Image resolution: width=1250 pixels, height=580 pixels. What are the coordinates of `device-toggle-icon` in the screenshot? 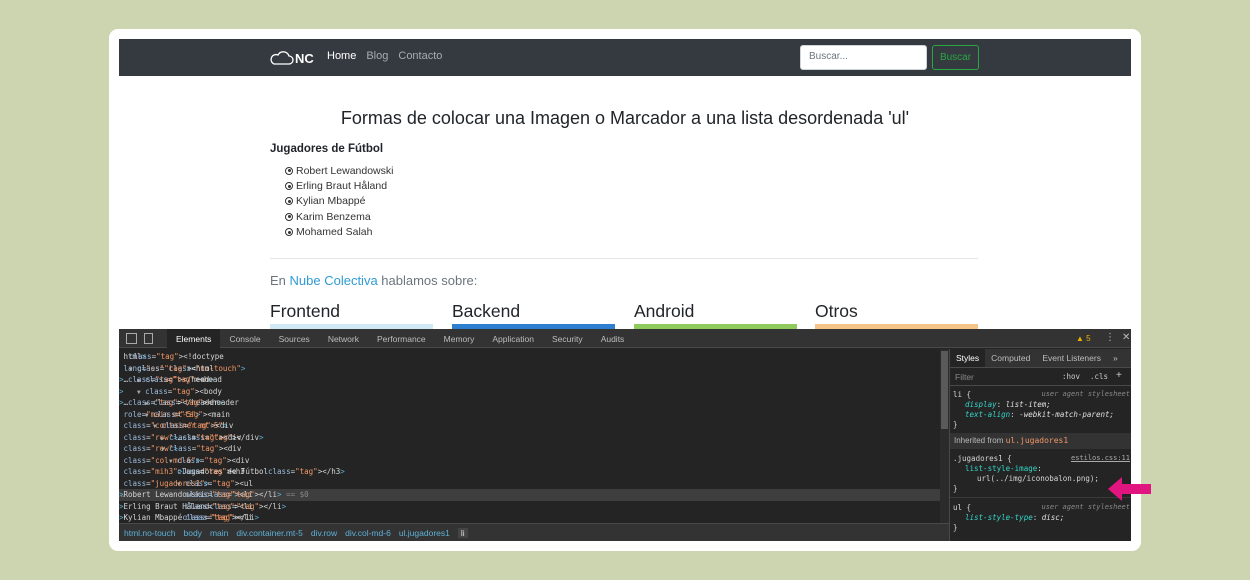 It's located at (148, 338).